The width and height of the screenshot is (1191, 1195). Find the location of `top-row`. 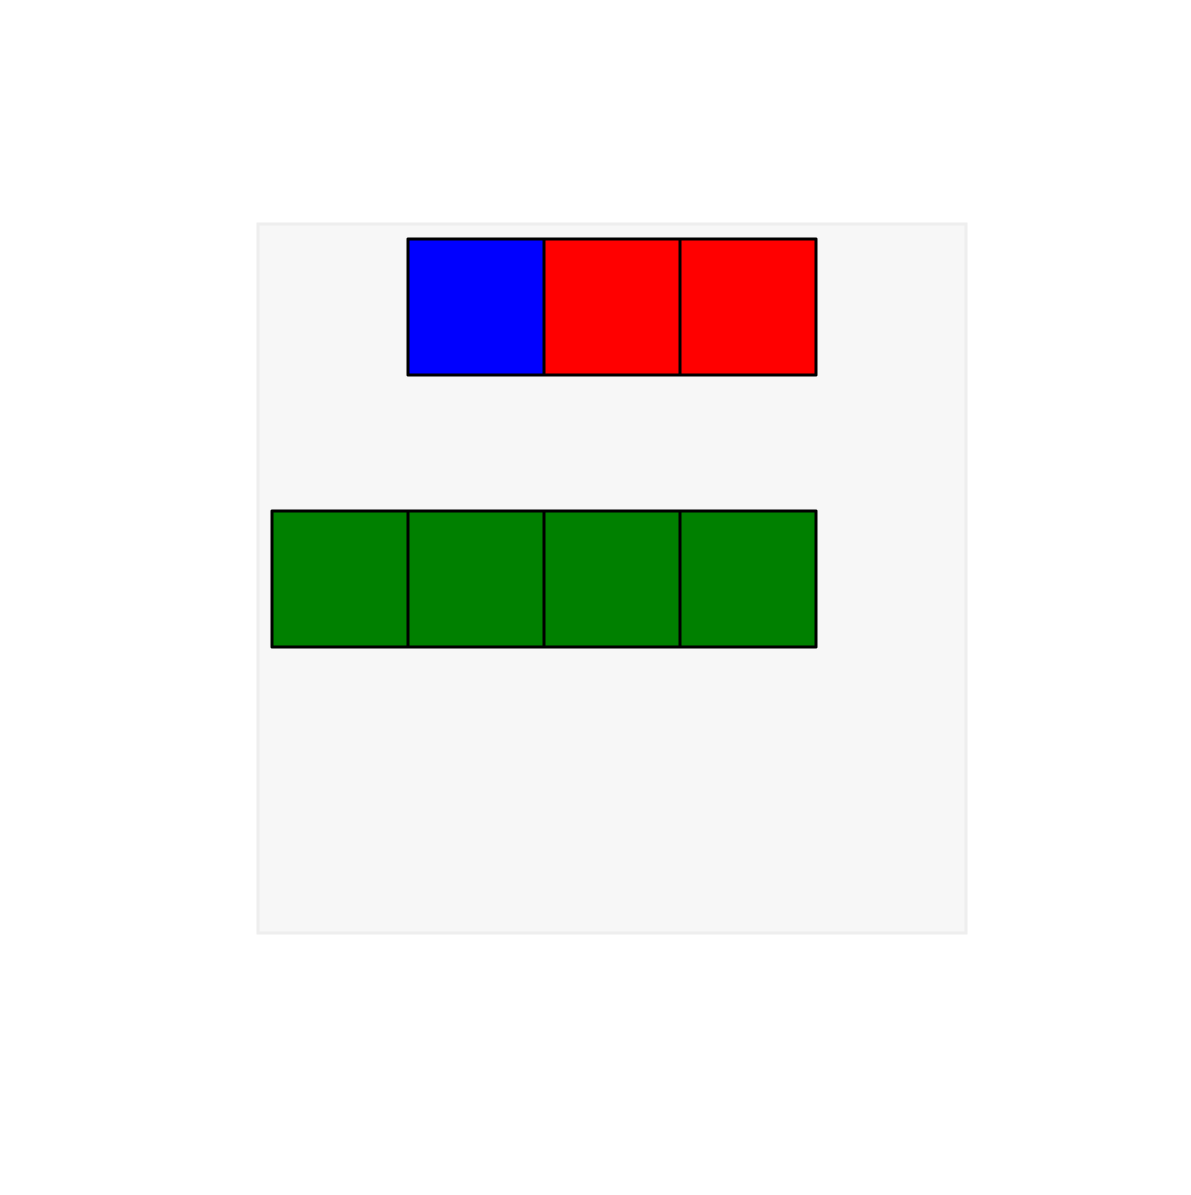

top-row is located at coordinates (612, 307).